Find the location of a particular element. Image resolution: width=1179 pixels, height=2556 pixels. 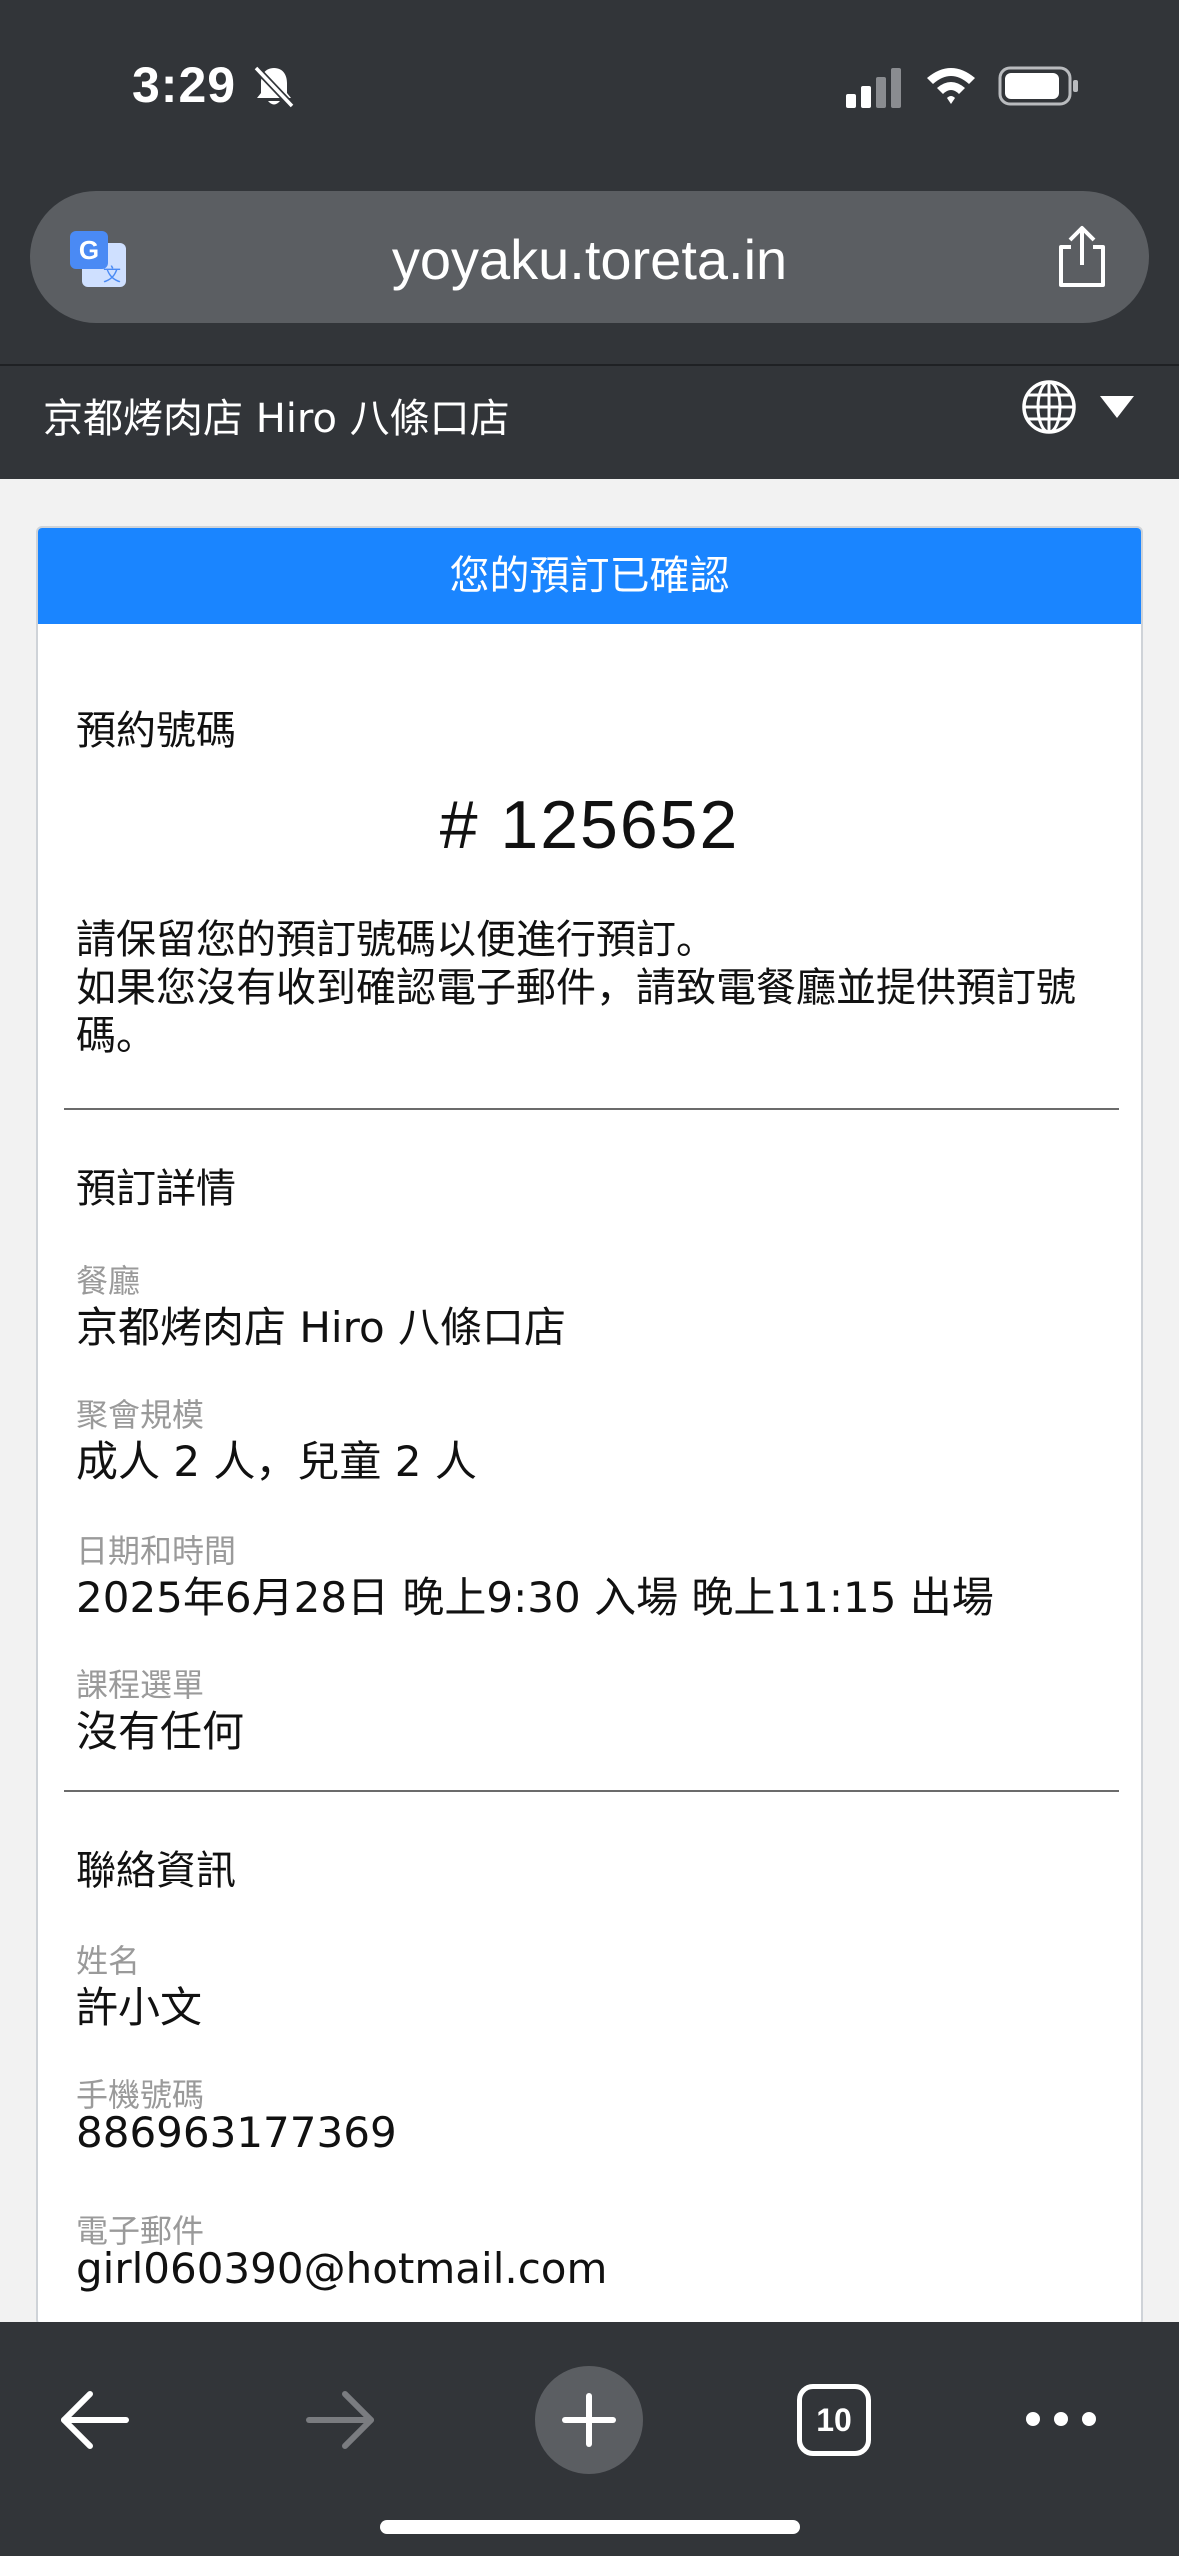

wifi-icon is located at coordinates (951, 86).